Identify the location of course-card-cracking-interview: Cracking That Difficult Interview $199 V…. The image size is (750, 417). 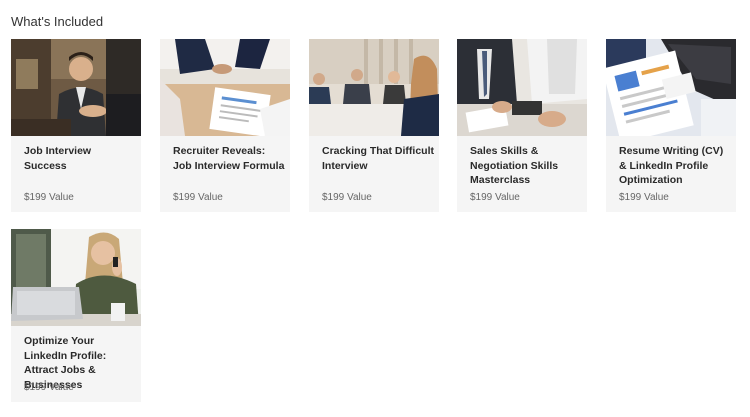
(374, 125).